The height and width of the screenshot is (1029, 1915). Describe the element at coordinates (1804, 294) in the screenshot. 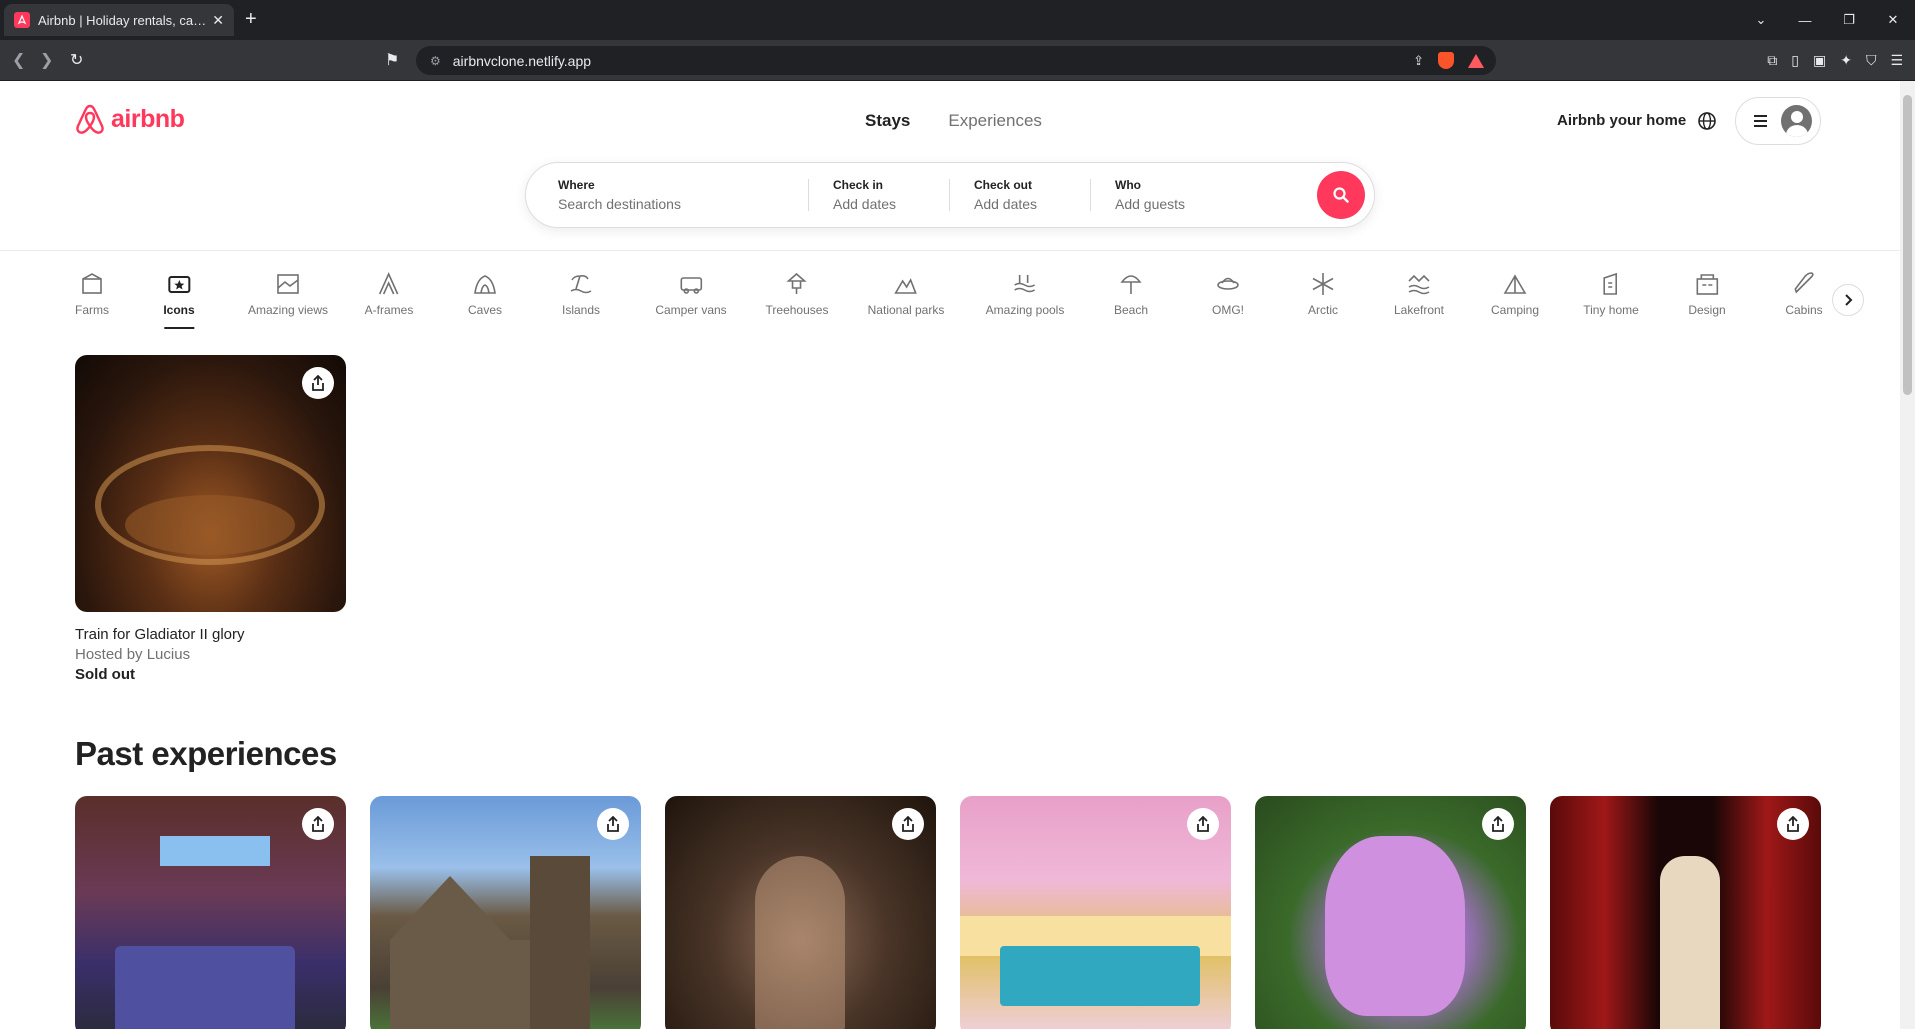

I see `category-cabins: Cabins` at that location.